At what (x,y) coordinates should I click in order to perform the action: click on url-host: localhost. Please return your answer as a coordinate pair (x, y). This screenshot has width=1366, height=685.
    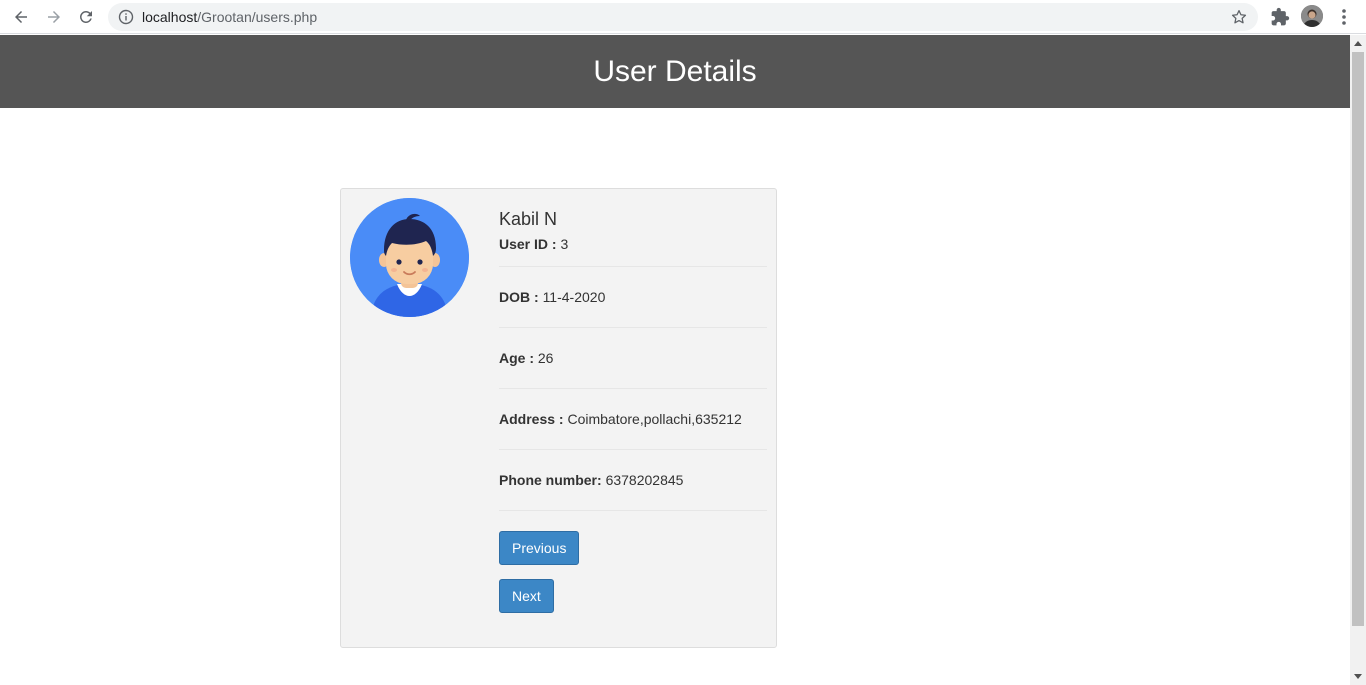
    Looking at the image, I should click on (170, 17).